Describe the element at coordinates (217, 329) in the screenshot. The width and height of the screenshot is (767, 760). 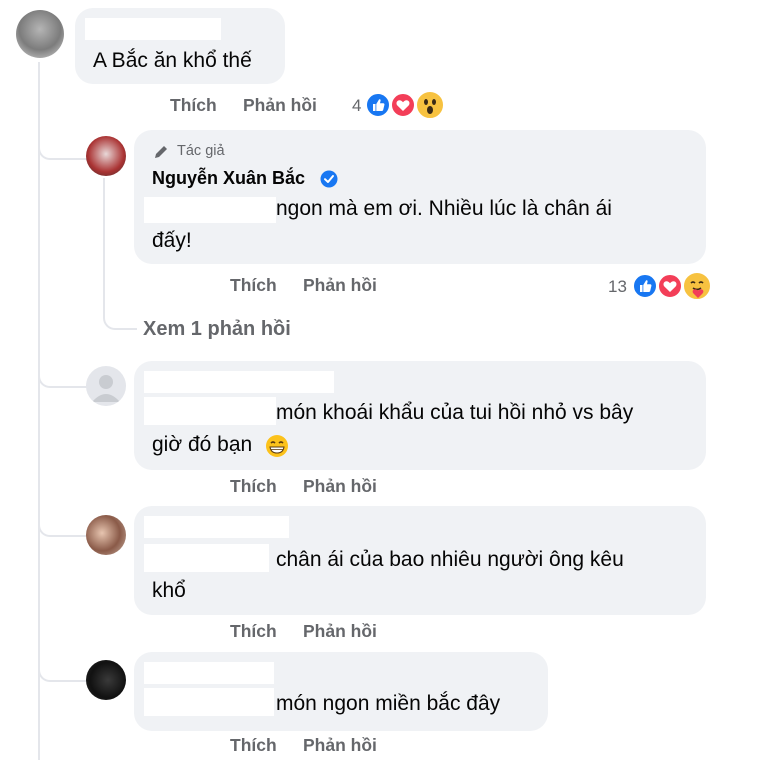
I see `view-replies-link: Xem 1 phản hồi` at that location.